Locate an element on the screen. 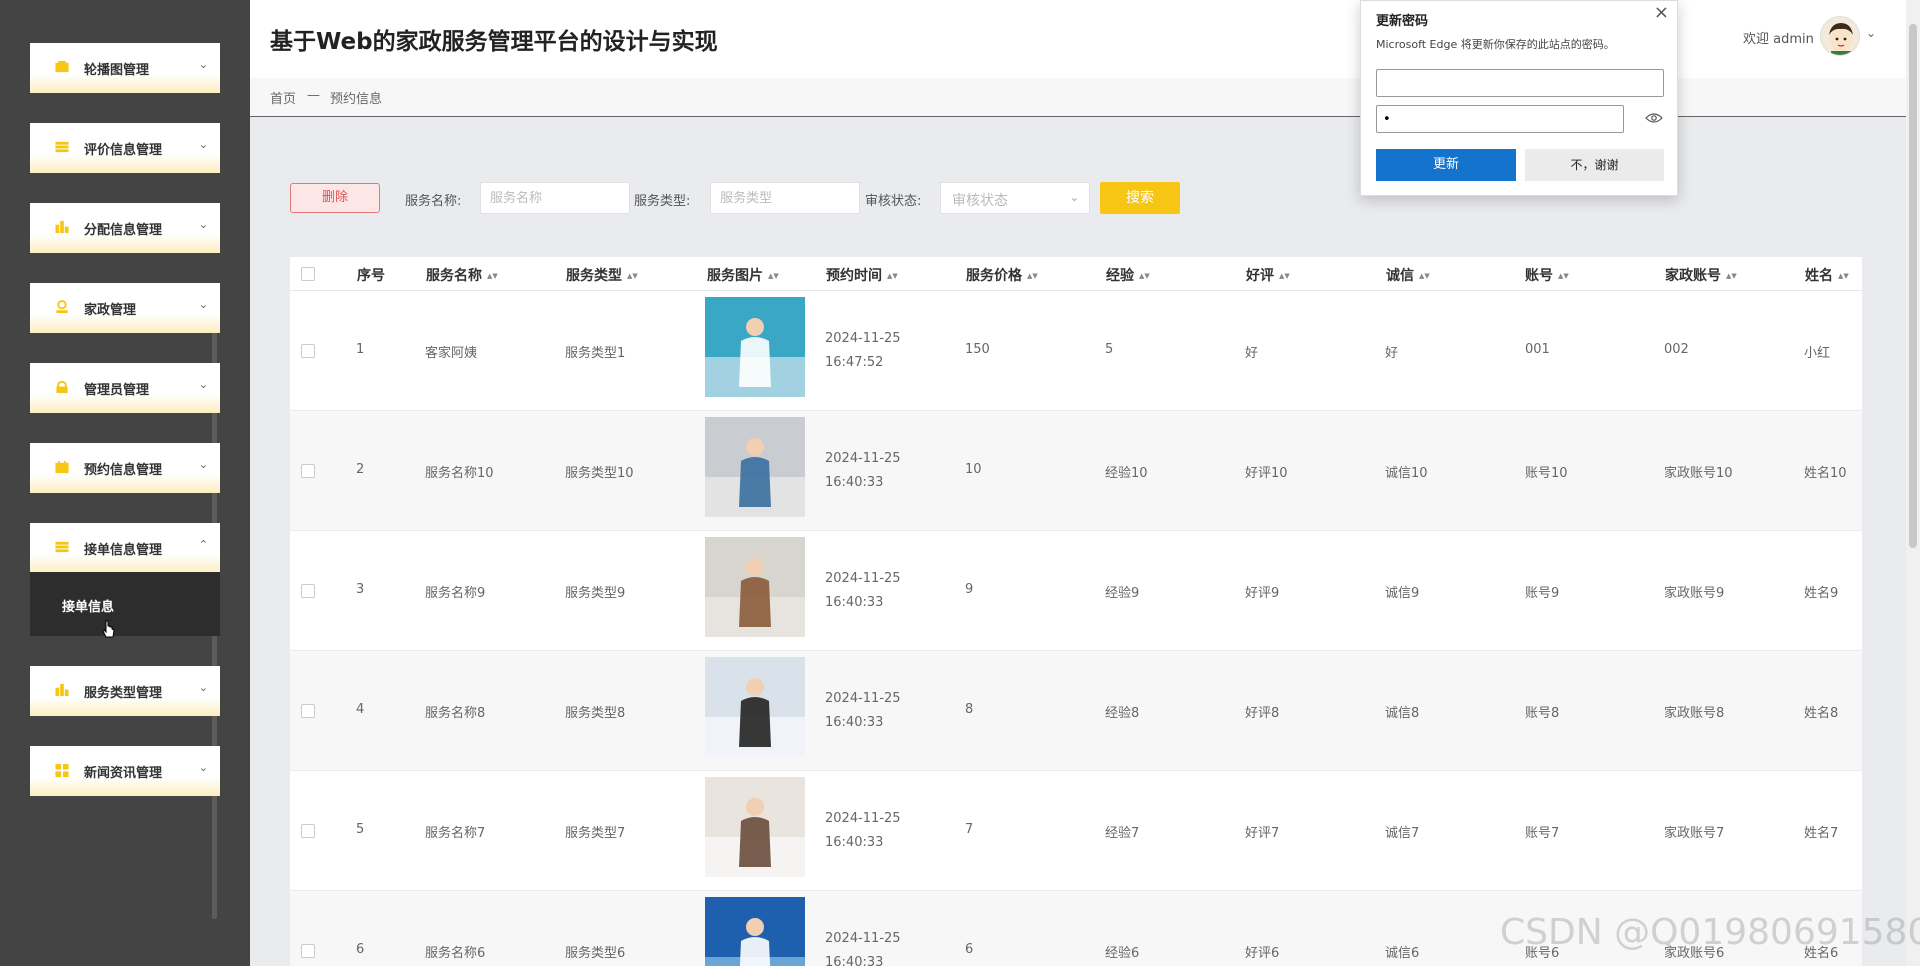  grid-icon is located at coordinates (62, 770).